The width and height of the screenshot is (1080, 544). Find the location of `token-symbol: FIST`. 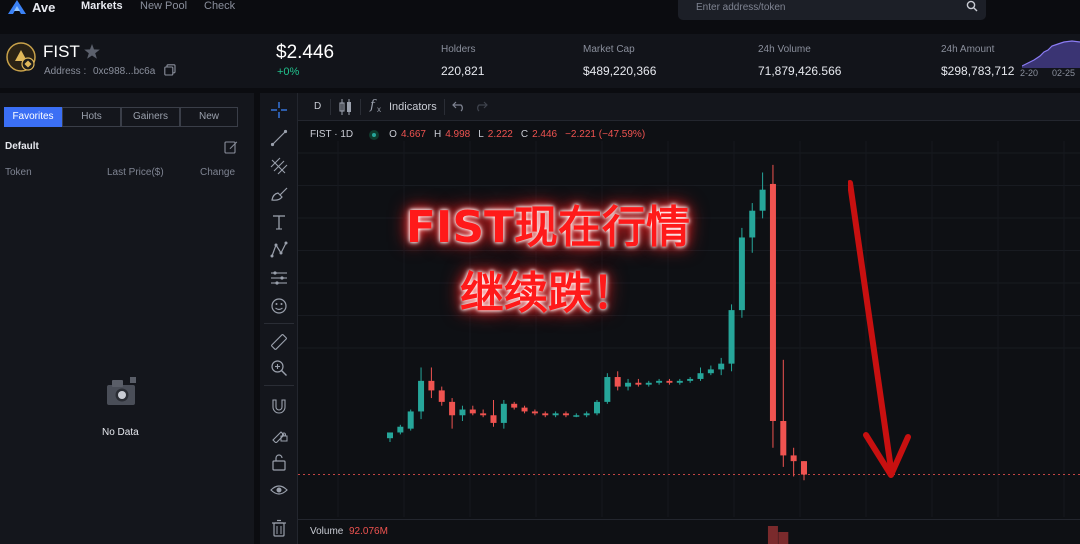

token-symbol: FIST is located at coordinates (61, 51).